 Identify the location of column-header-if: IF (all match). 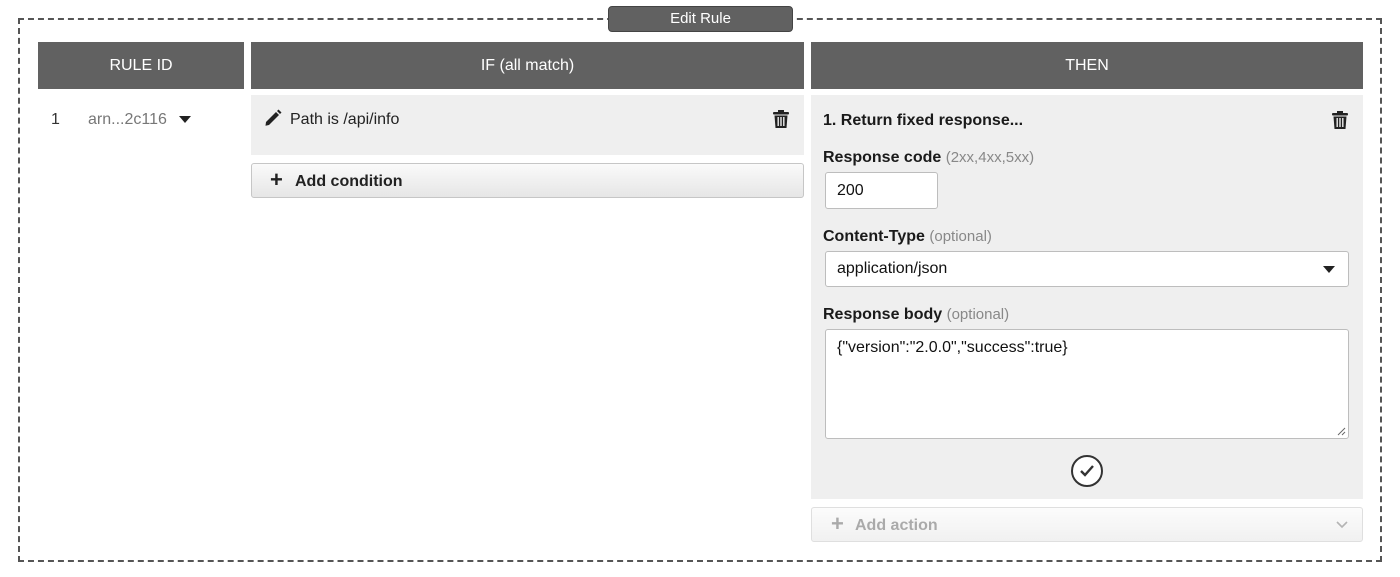
(527, 65).